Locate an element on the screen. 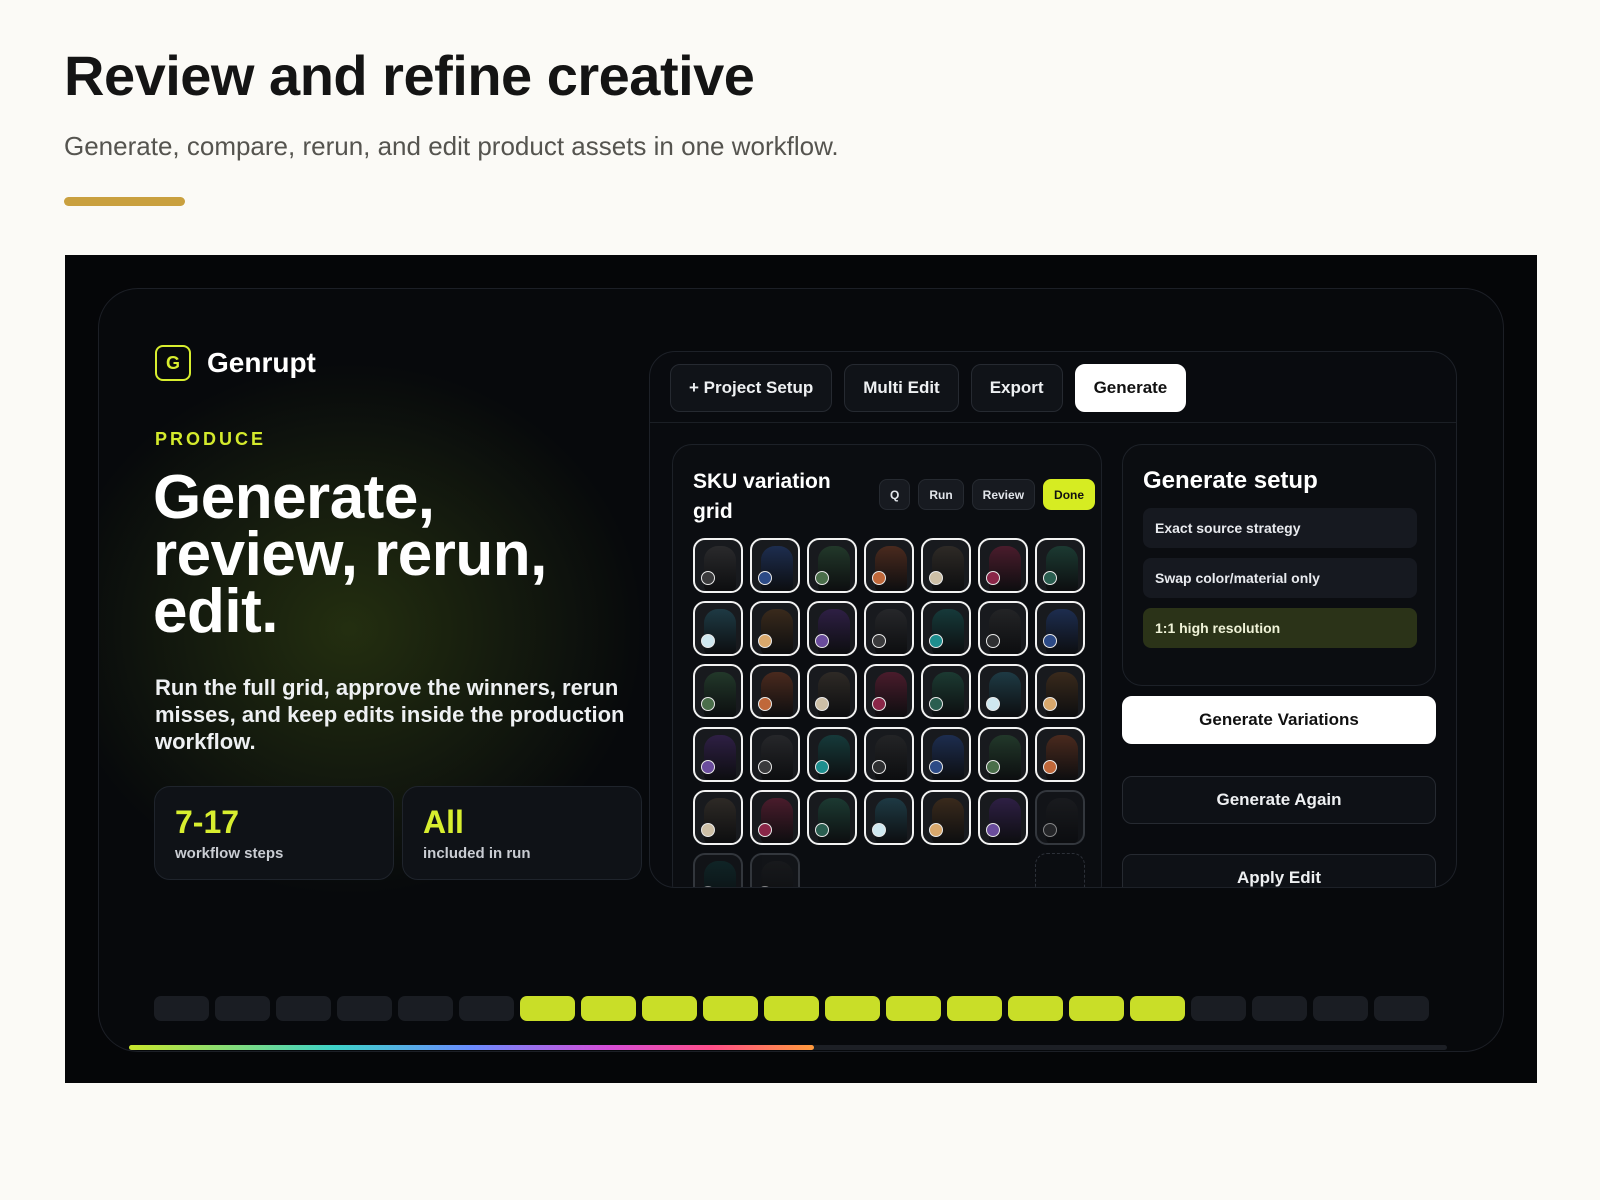 This screenshot has width=1600, height=1200. brand: G Genrupt is located at coordinates (235, 363).